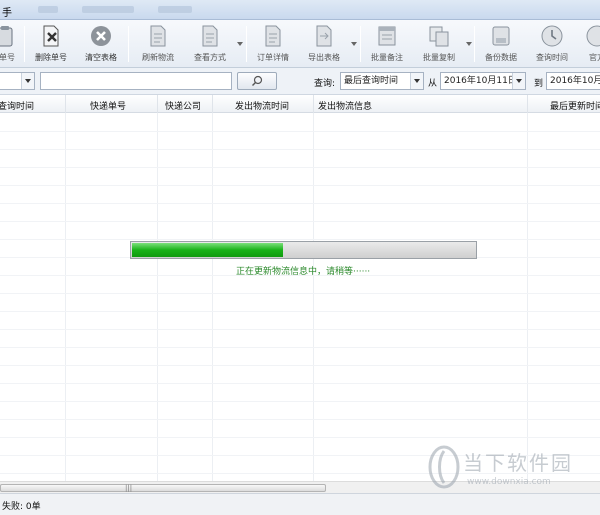 This screenshot has height=515, width=600. I want to click on view-mode-button: 查看方式, so click(210, 44).